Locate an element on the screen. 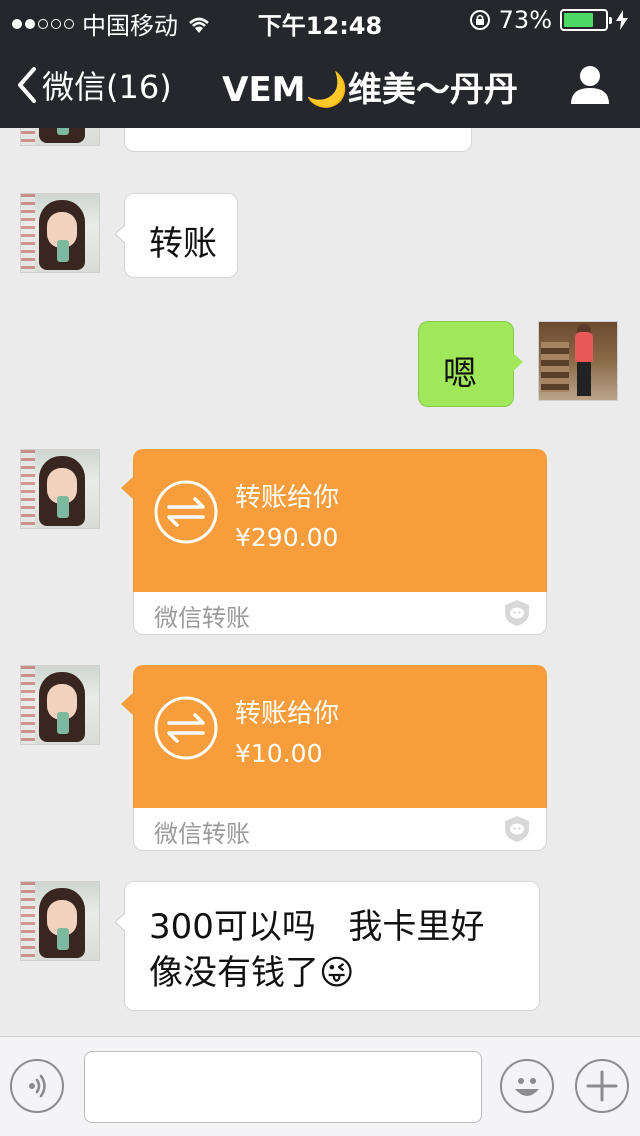  plus-icon is located at coordinates (602, 1086).